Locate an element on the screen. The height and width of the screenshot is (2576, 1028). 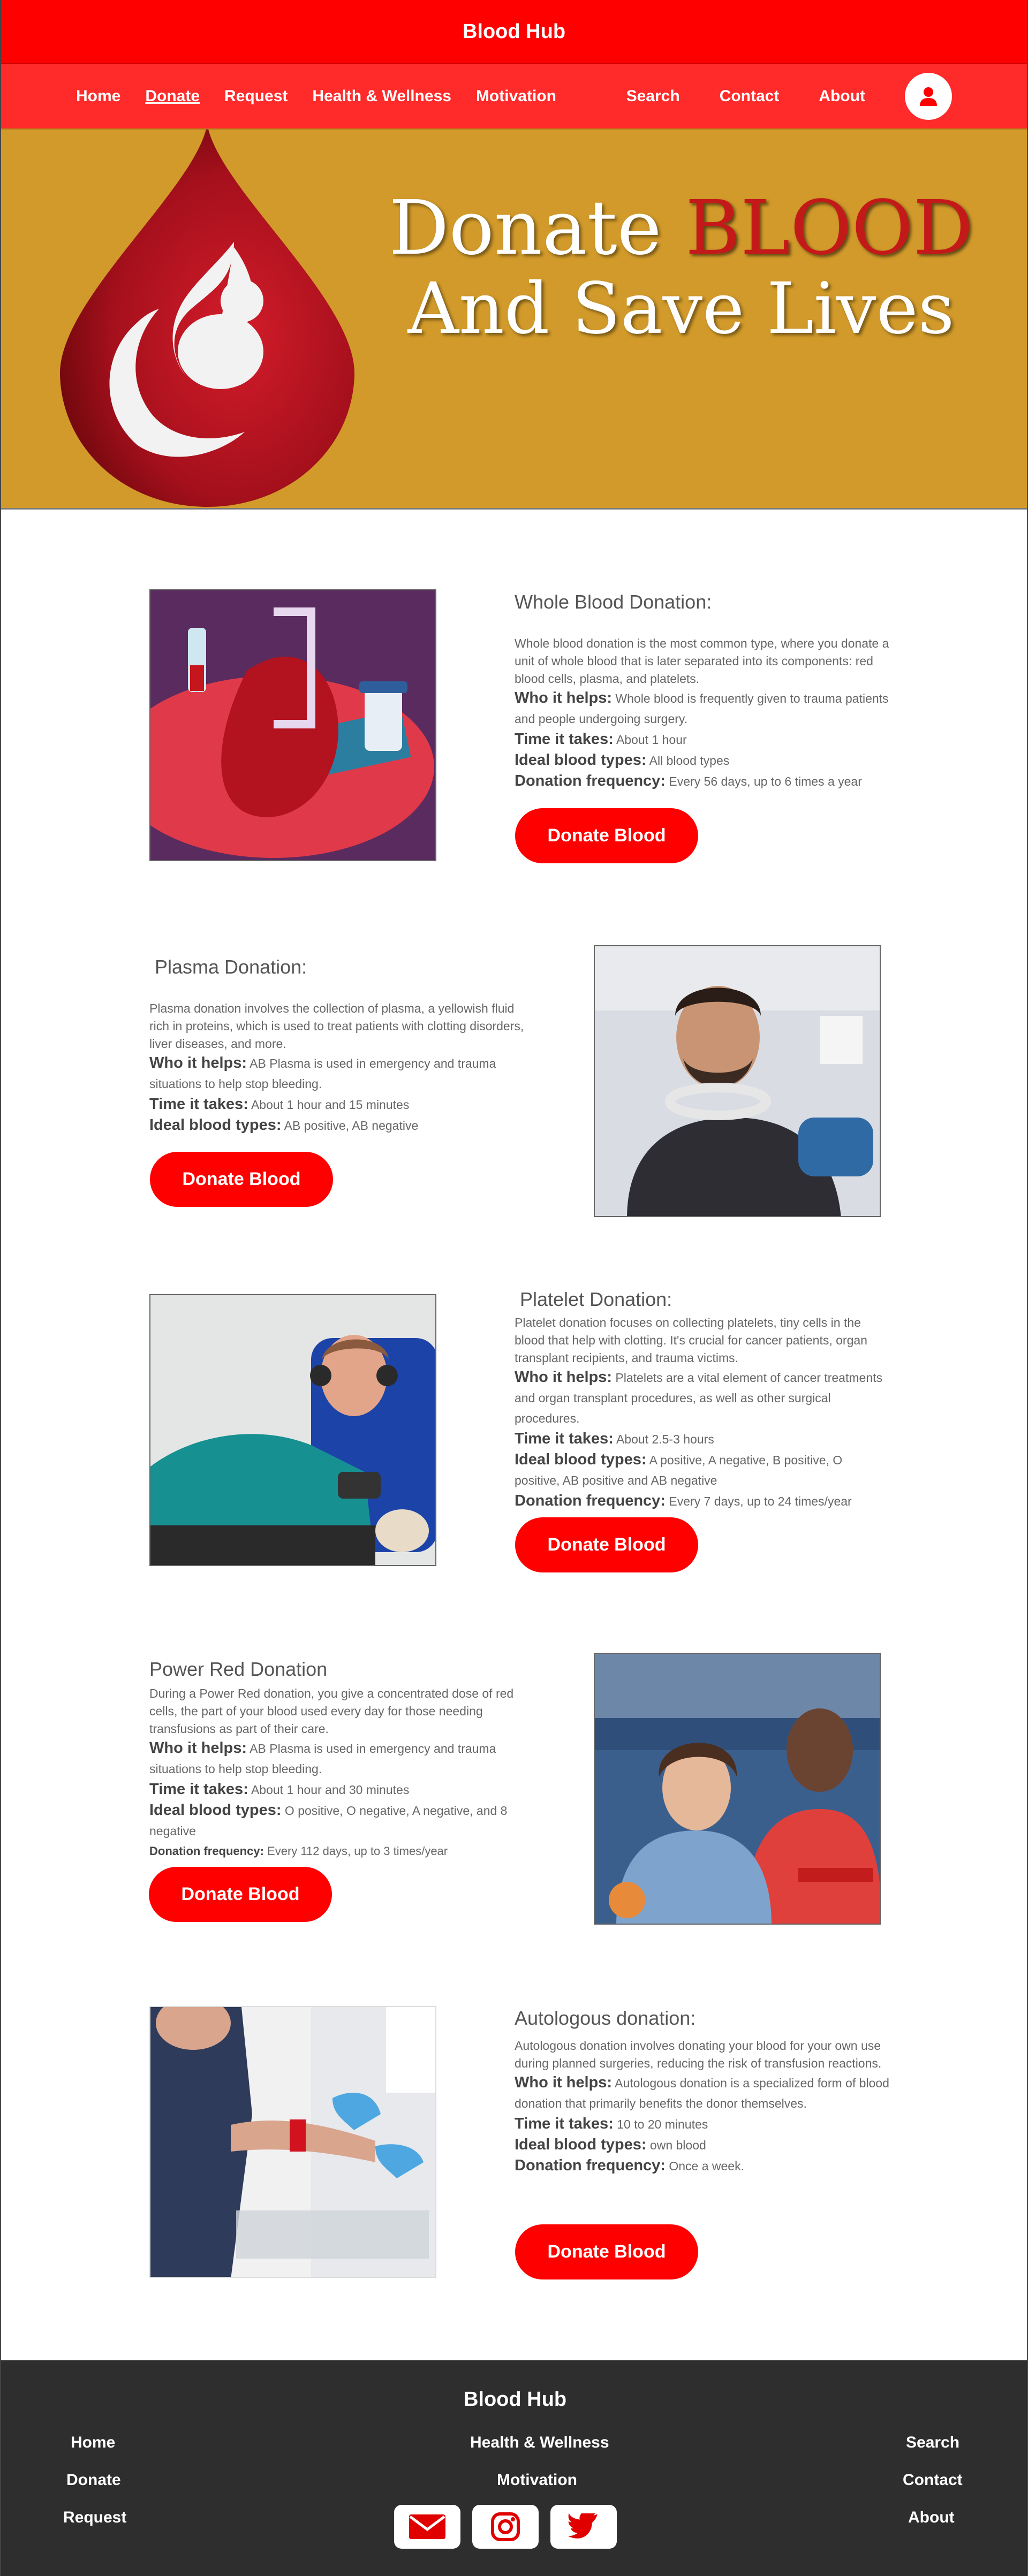
twitter-button is located at coordinates (583, 2527).